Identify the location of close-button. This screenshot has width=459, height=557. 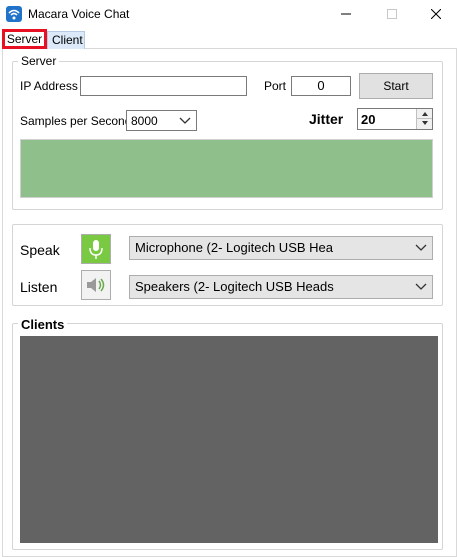
(436, 14).